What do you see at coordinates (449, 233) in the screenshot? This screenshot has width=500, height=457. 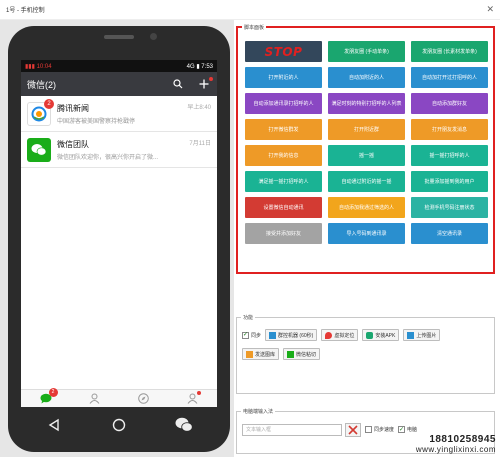 I see `script-button: 清空通讯录` at bounding box center [449, 233].